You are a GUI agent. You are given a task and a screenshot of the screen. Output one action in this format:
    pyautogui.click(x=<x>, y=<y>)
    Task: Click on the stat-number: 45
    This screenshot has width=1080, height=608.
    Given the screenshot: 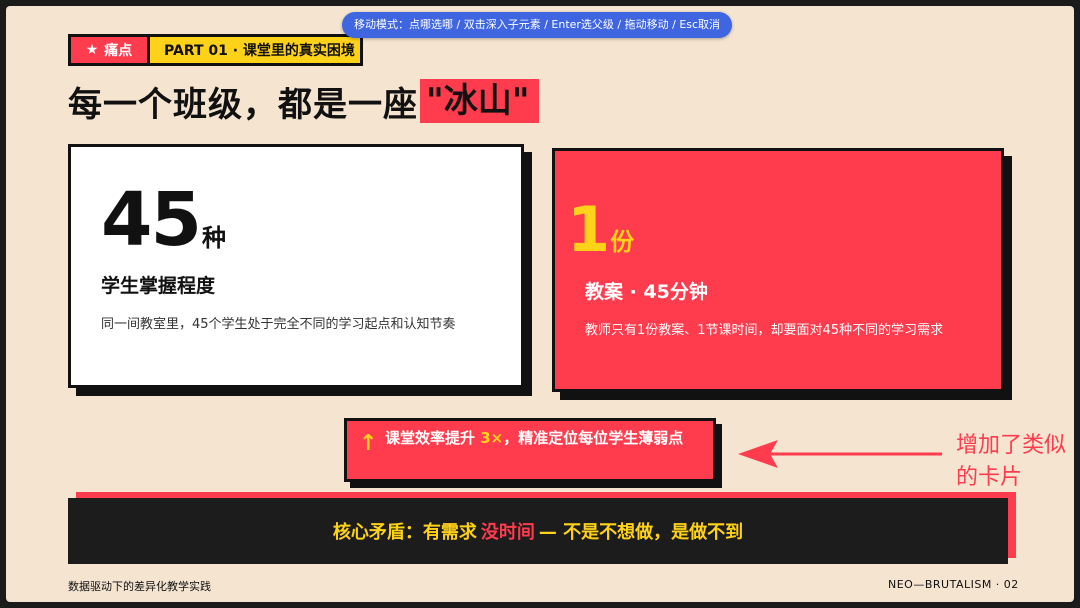 What is the action you would take?
    pyautogui.click(x=151, y=220)
    